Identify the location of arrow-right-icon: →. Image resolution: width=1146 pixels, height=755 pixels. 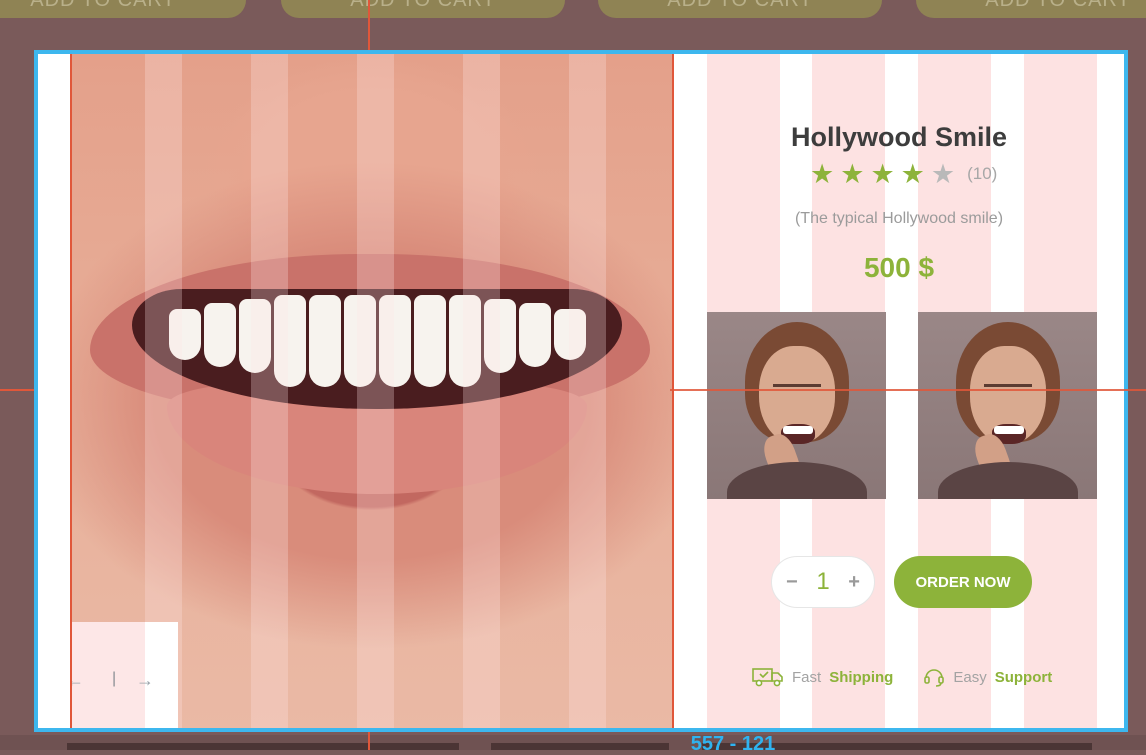
(145, 680).